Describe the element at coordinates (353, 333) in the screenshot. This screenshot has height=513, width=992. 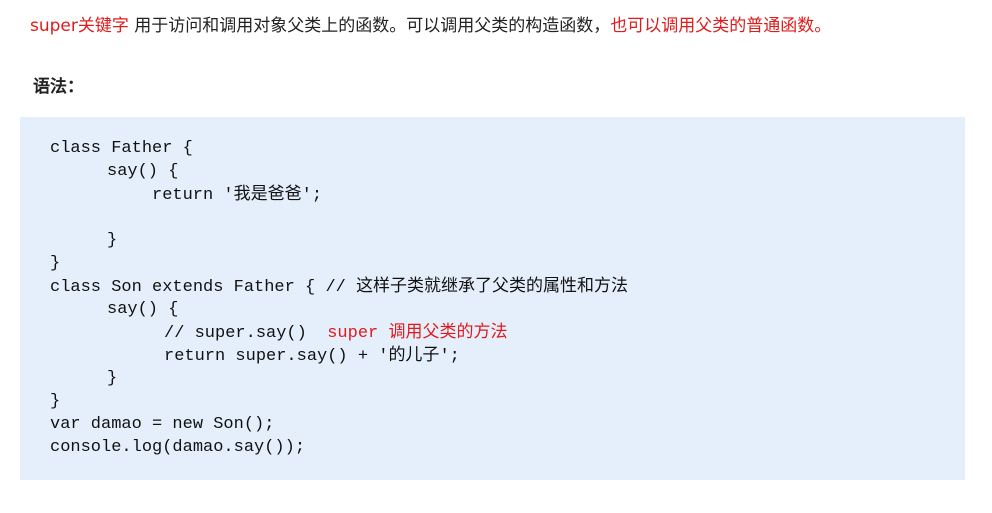
I see `code-super-note-keyword: super` at that location.